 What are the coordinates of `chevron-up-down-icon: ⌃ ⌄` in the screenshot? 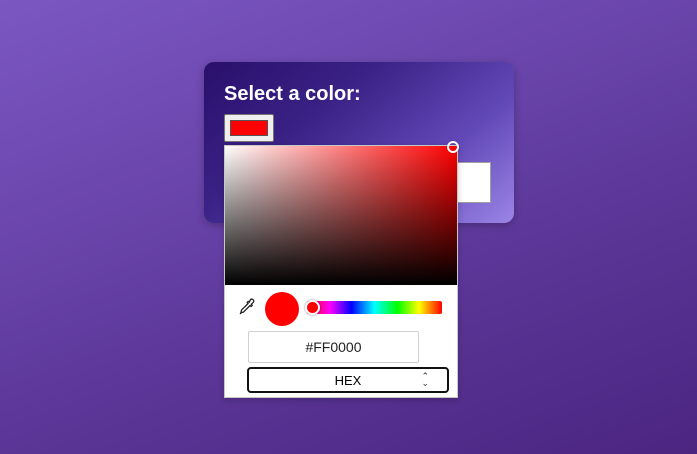 It's located at (425, 379).